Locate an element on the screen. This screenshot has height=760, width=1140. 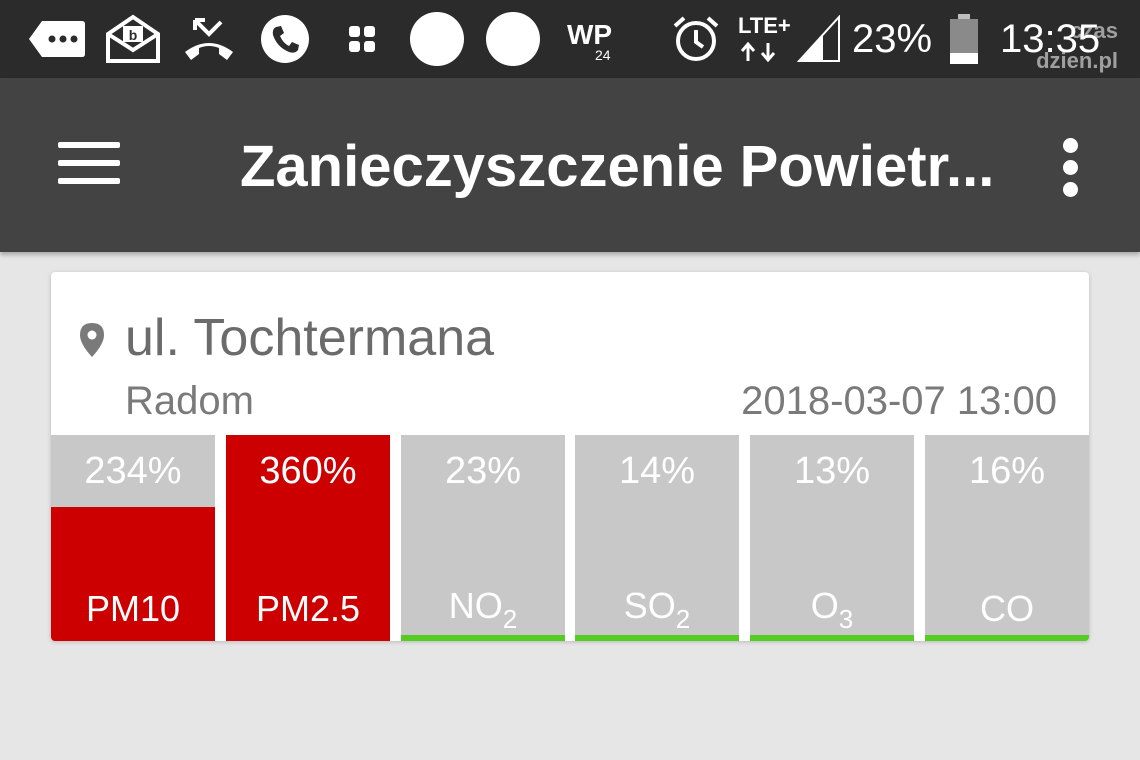
measurement-datetime: 2018-03-07 13:00 is located at coordinates (899, 401).